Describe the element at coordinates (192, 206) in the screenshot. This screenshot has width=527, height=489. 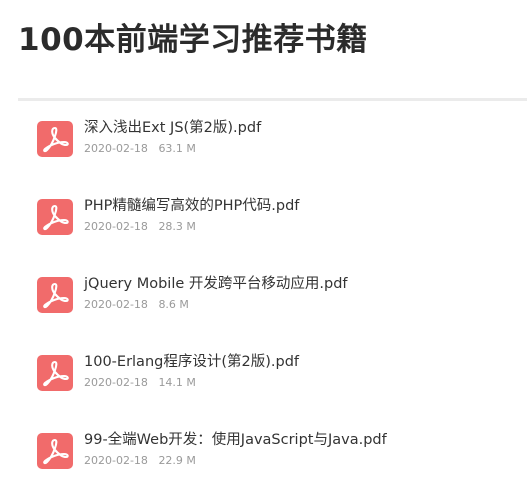
I see `file-name: PHP精髓编写高效的PHP代码.pdf` at that location.